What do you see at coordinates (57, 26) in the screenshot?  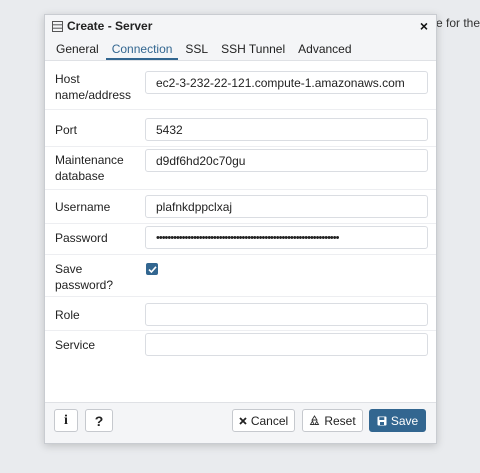 I see `server-icon` at bounding box center [57, 26].